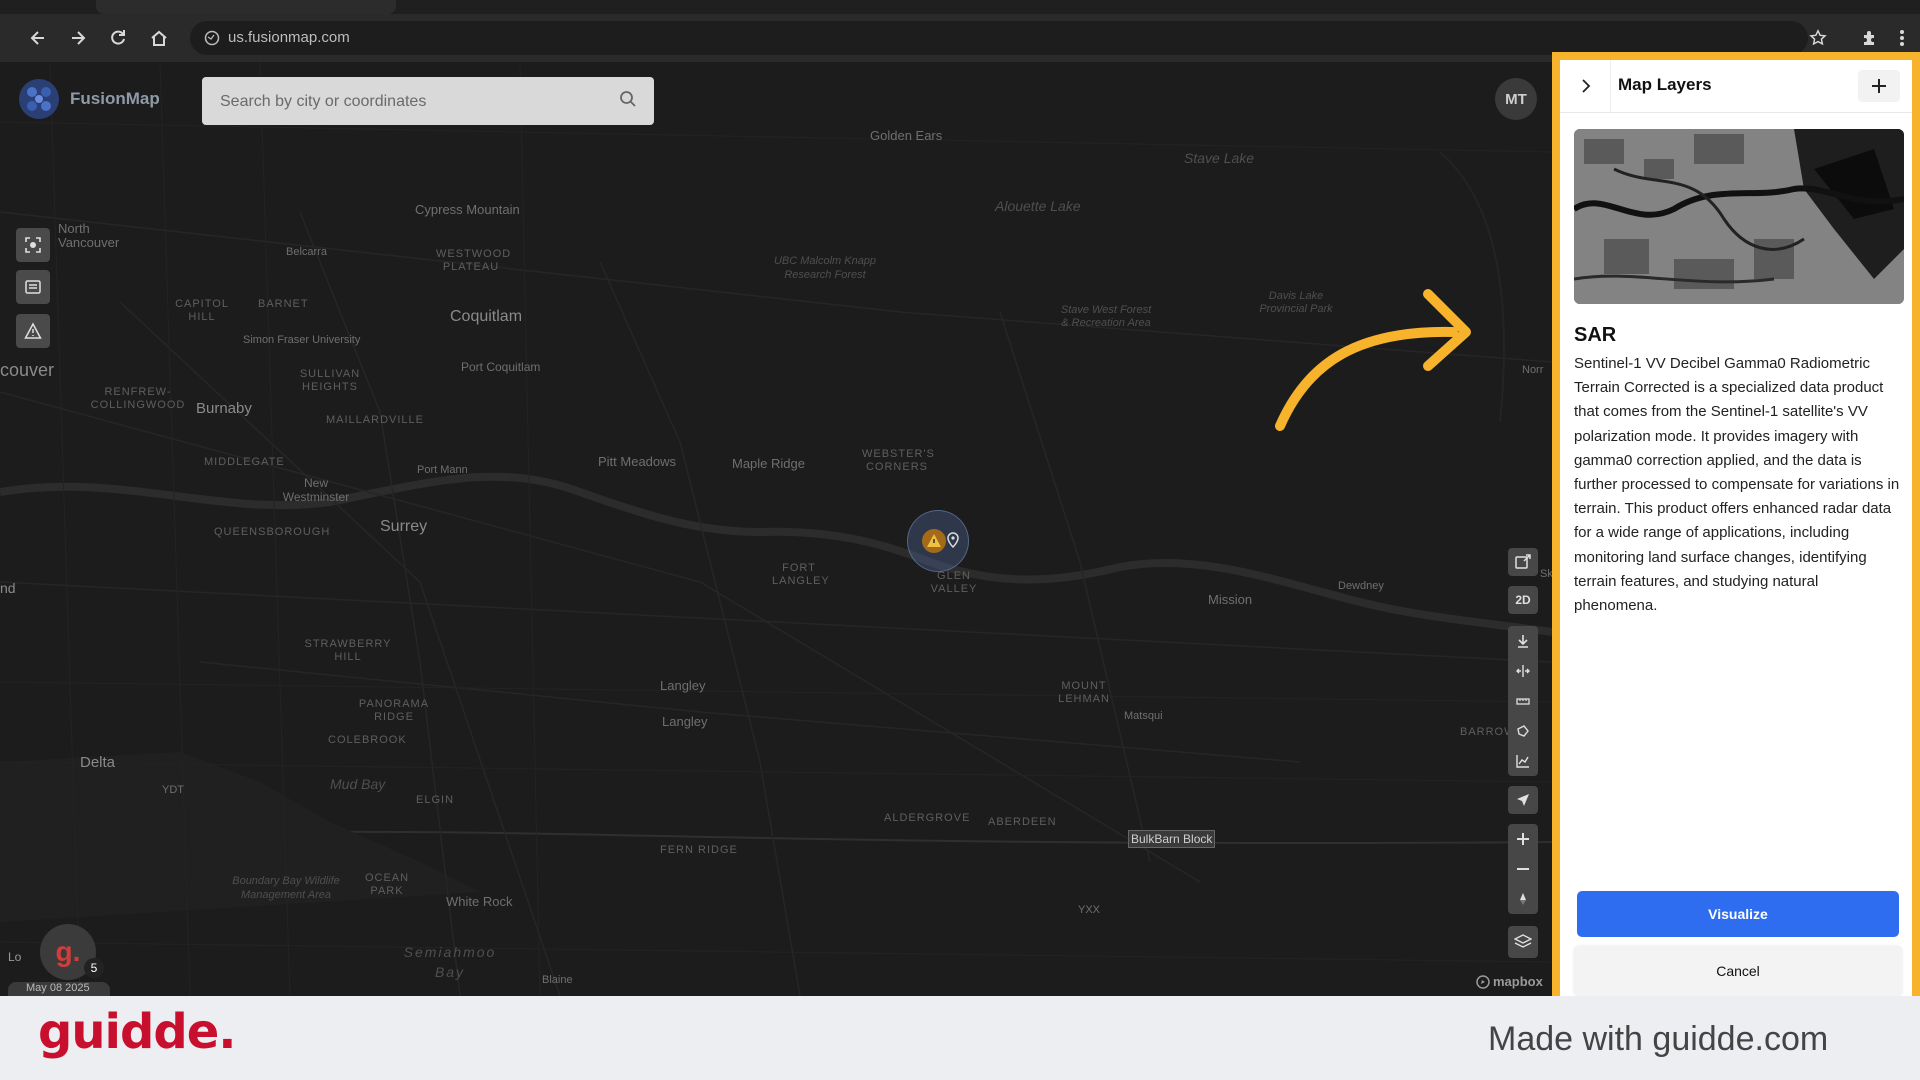 This screenshot has height=1080, width=1920. Describe the element at coordinates (159, 38) in the screenshot. I see `home-icon` at that location.